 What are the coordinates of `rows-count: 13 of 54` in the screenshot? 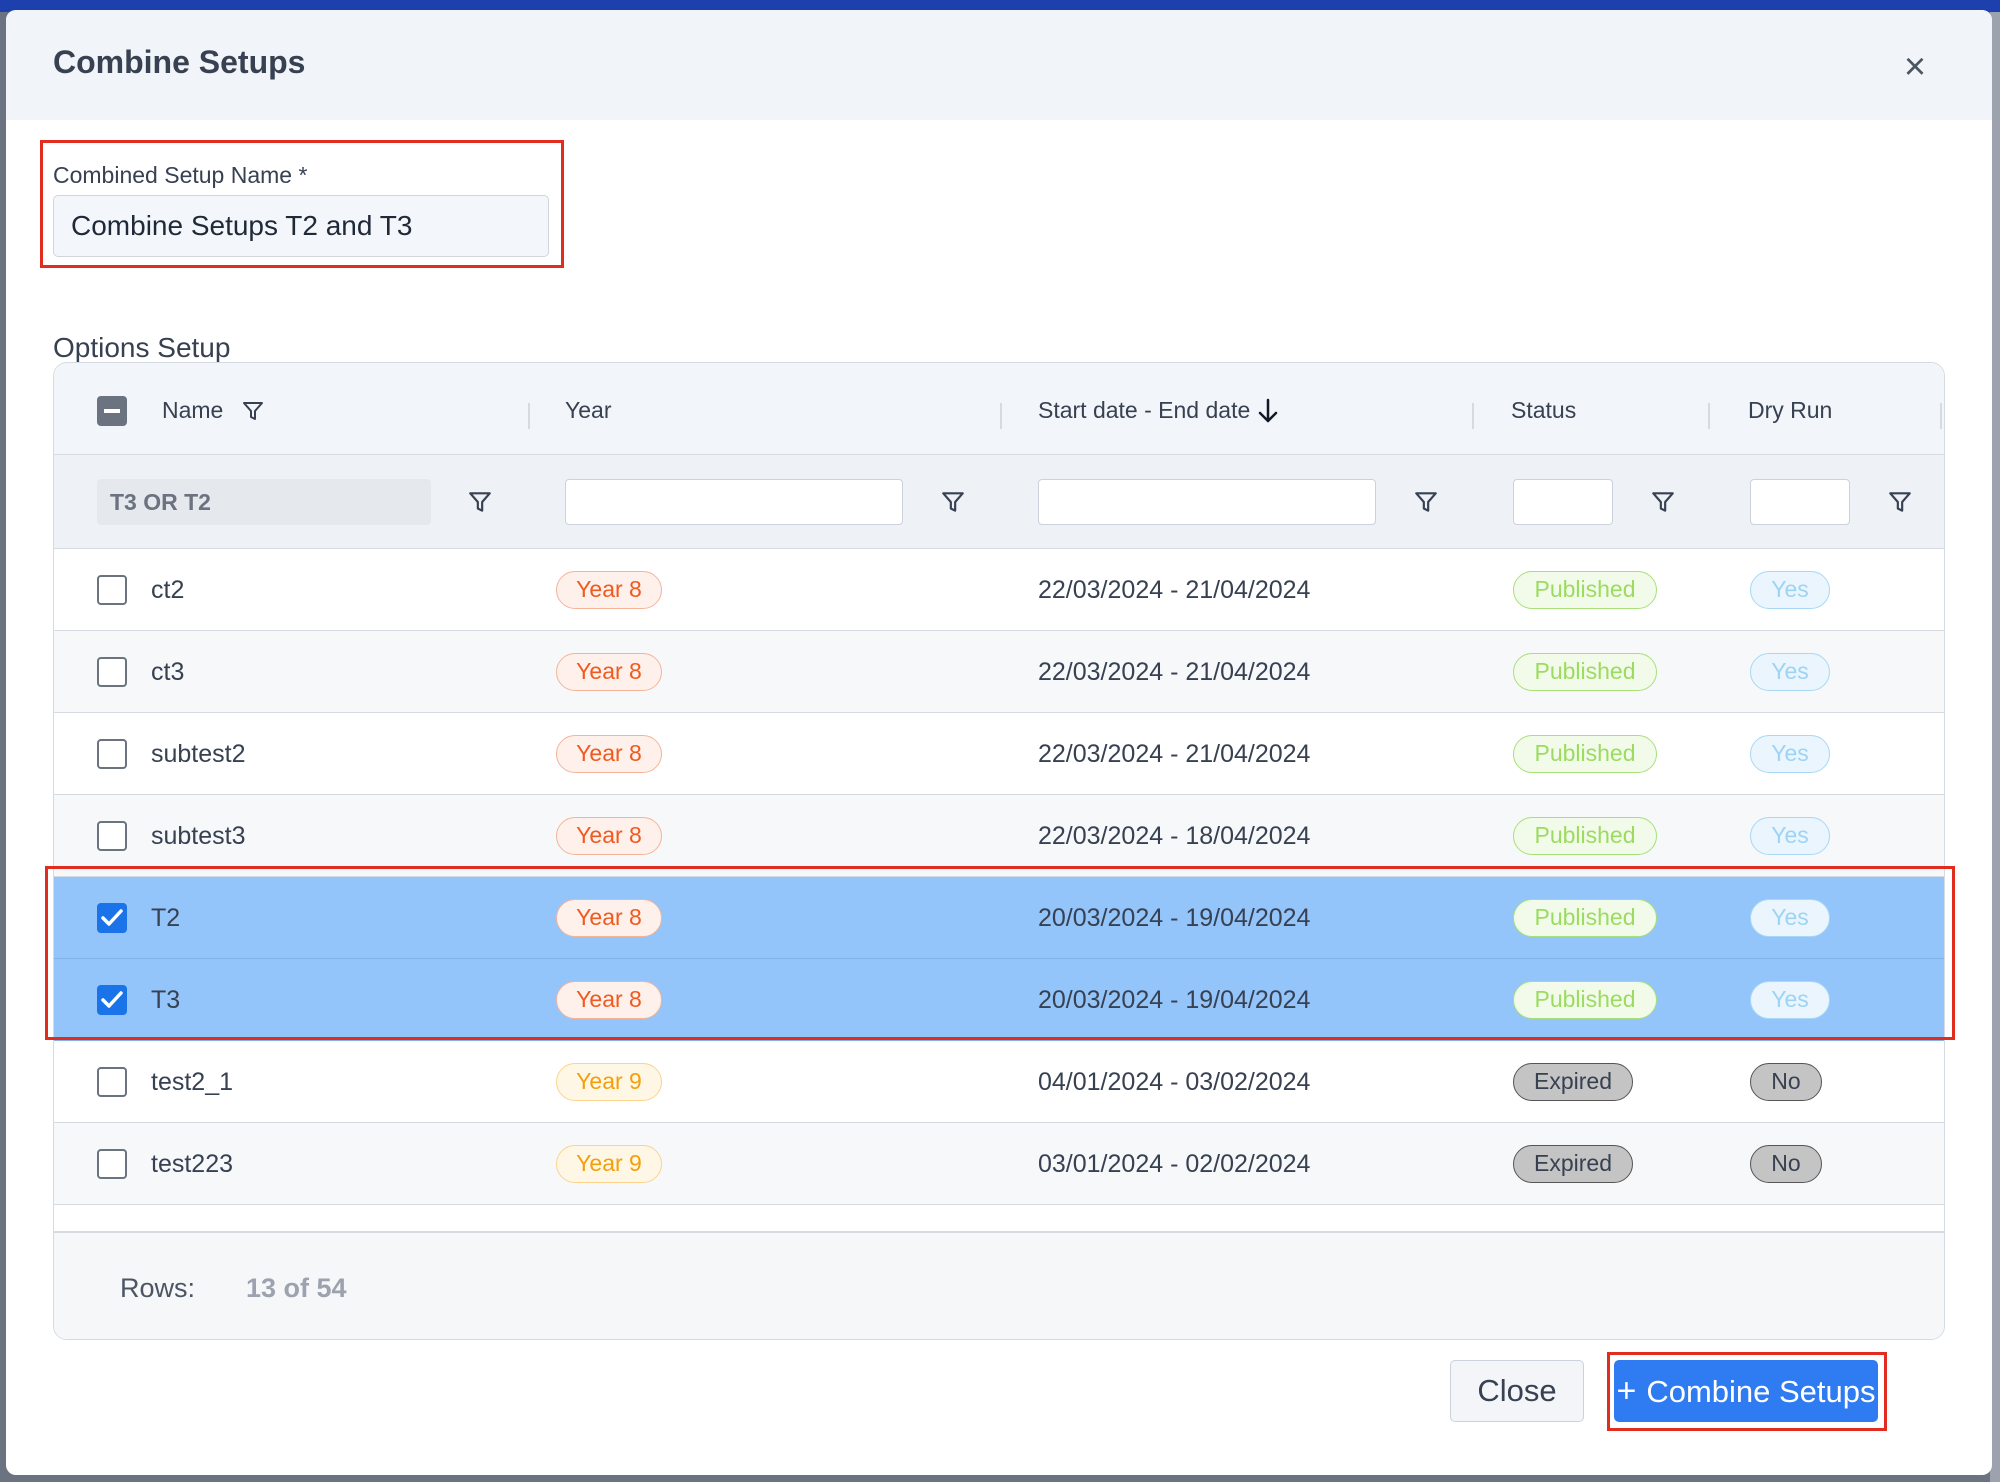 It's located at (296, 1288).